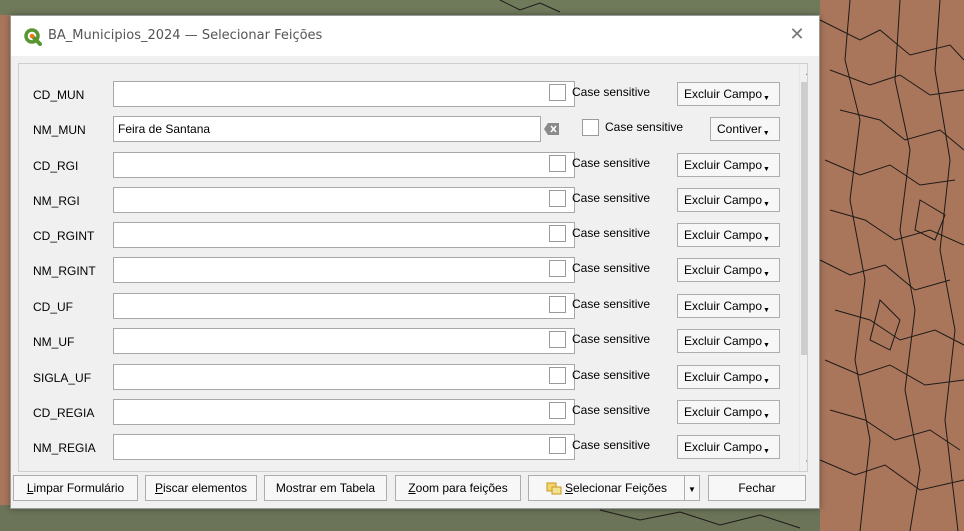 This screenshot has width=964, height=531. What do you see at coordinates (54, 342) in the screenshot?
I see `field-label: NM_UF` at bounding box center [54, 342].